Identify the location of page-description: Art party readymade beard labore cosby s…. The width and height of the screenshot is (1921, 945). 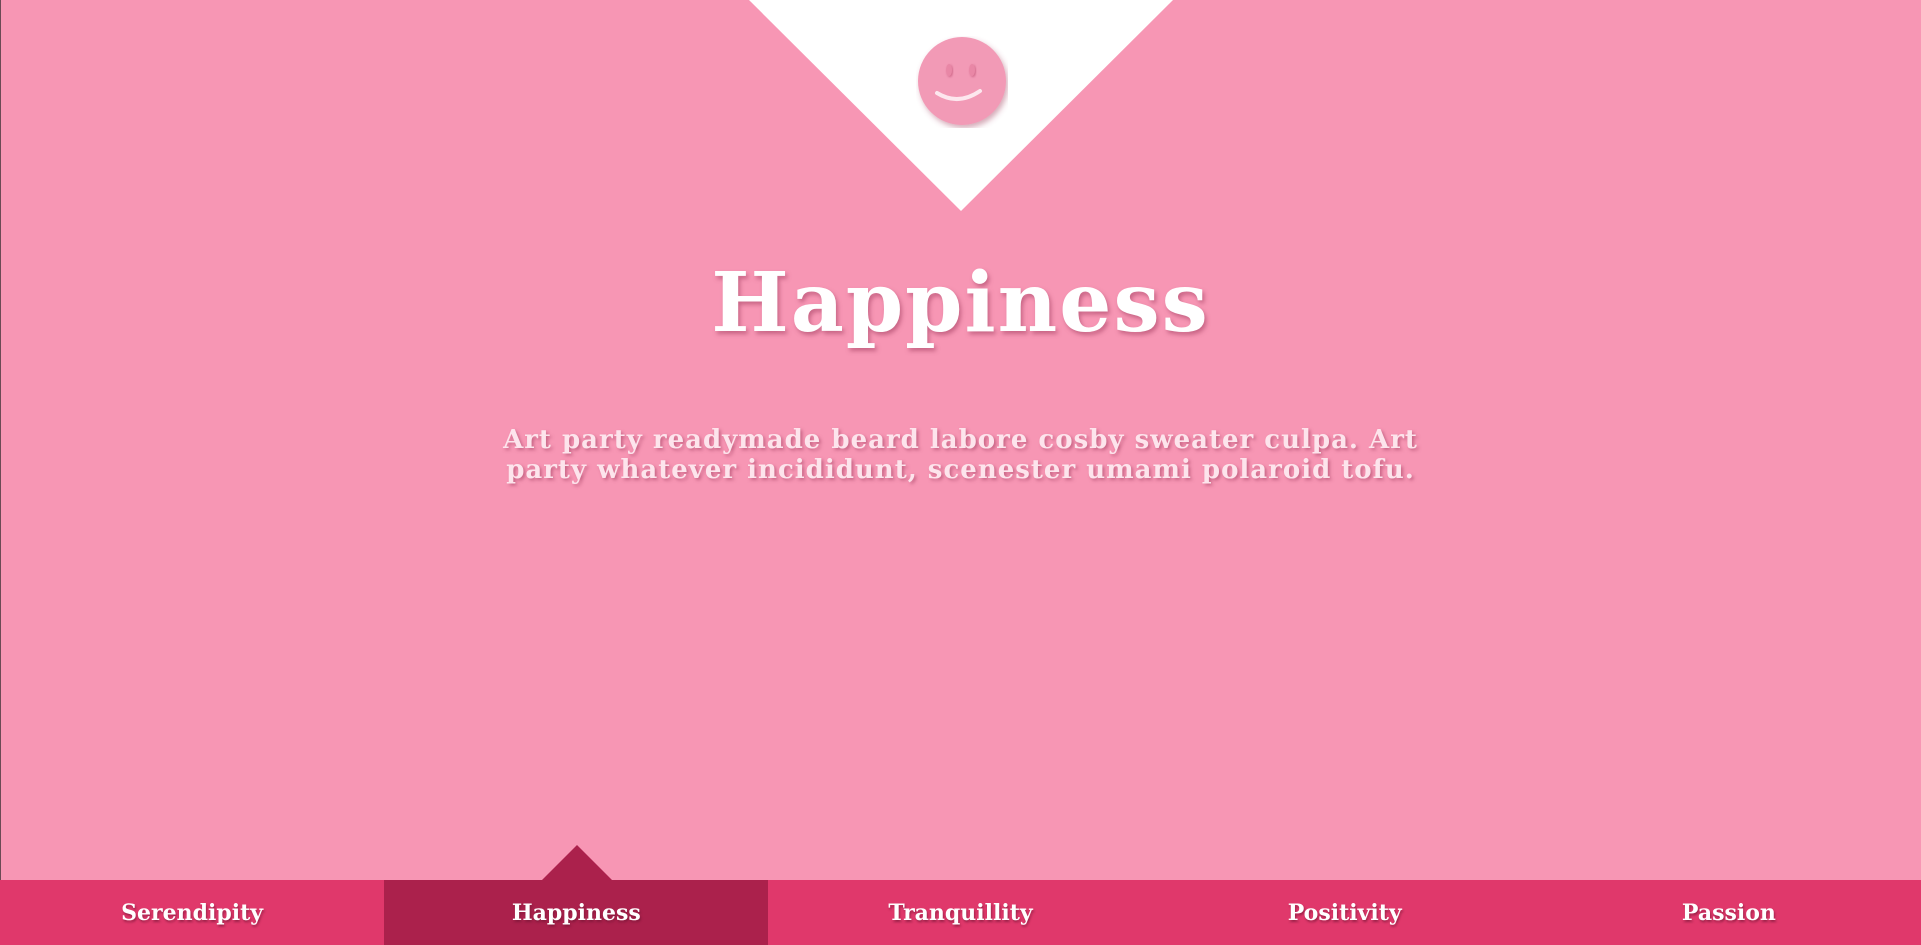
(960, 455).